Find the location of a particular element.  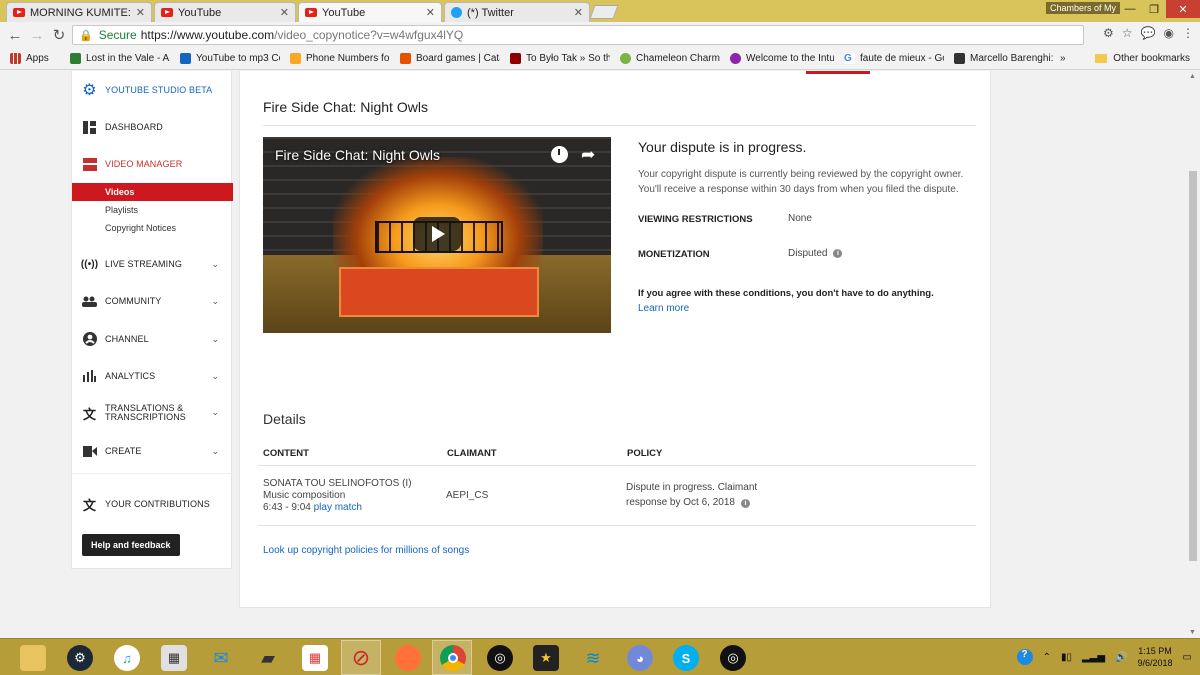

sidebar-item-community: COMMUNITY is located at coordinates (121, 301).